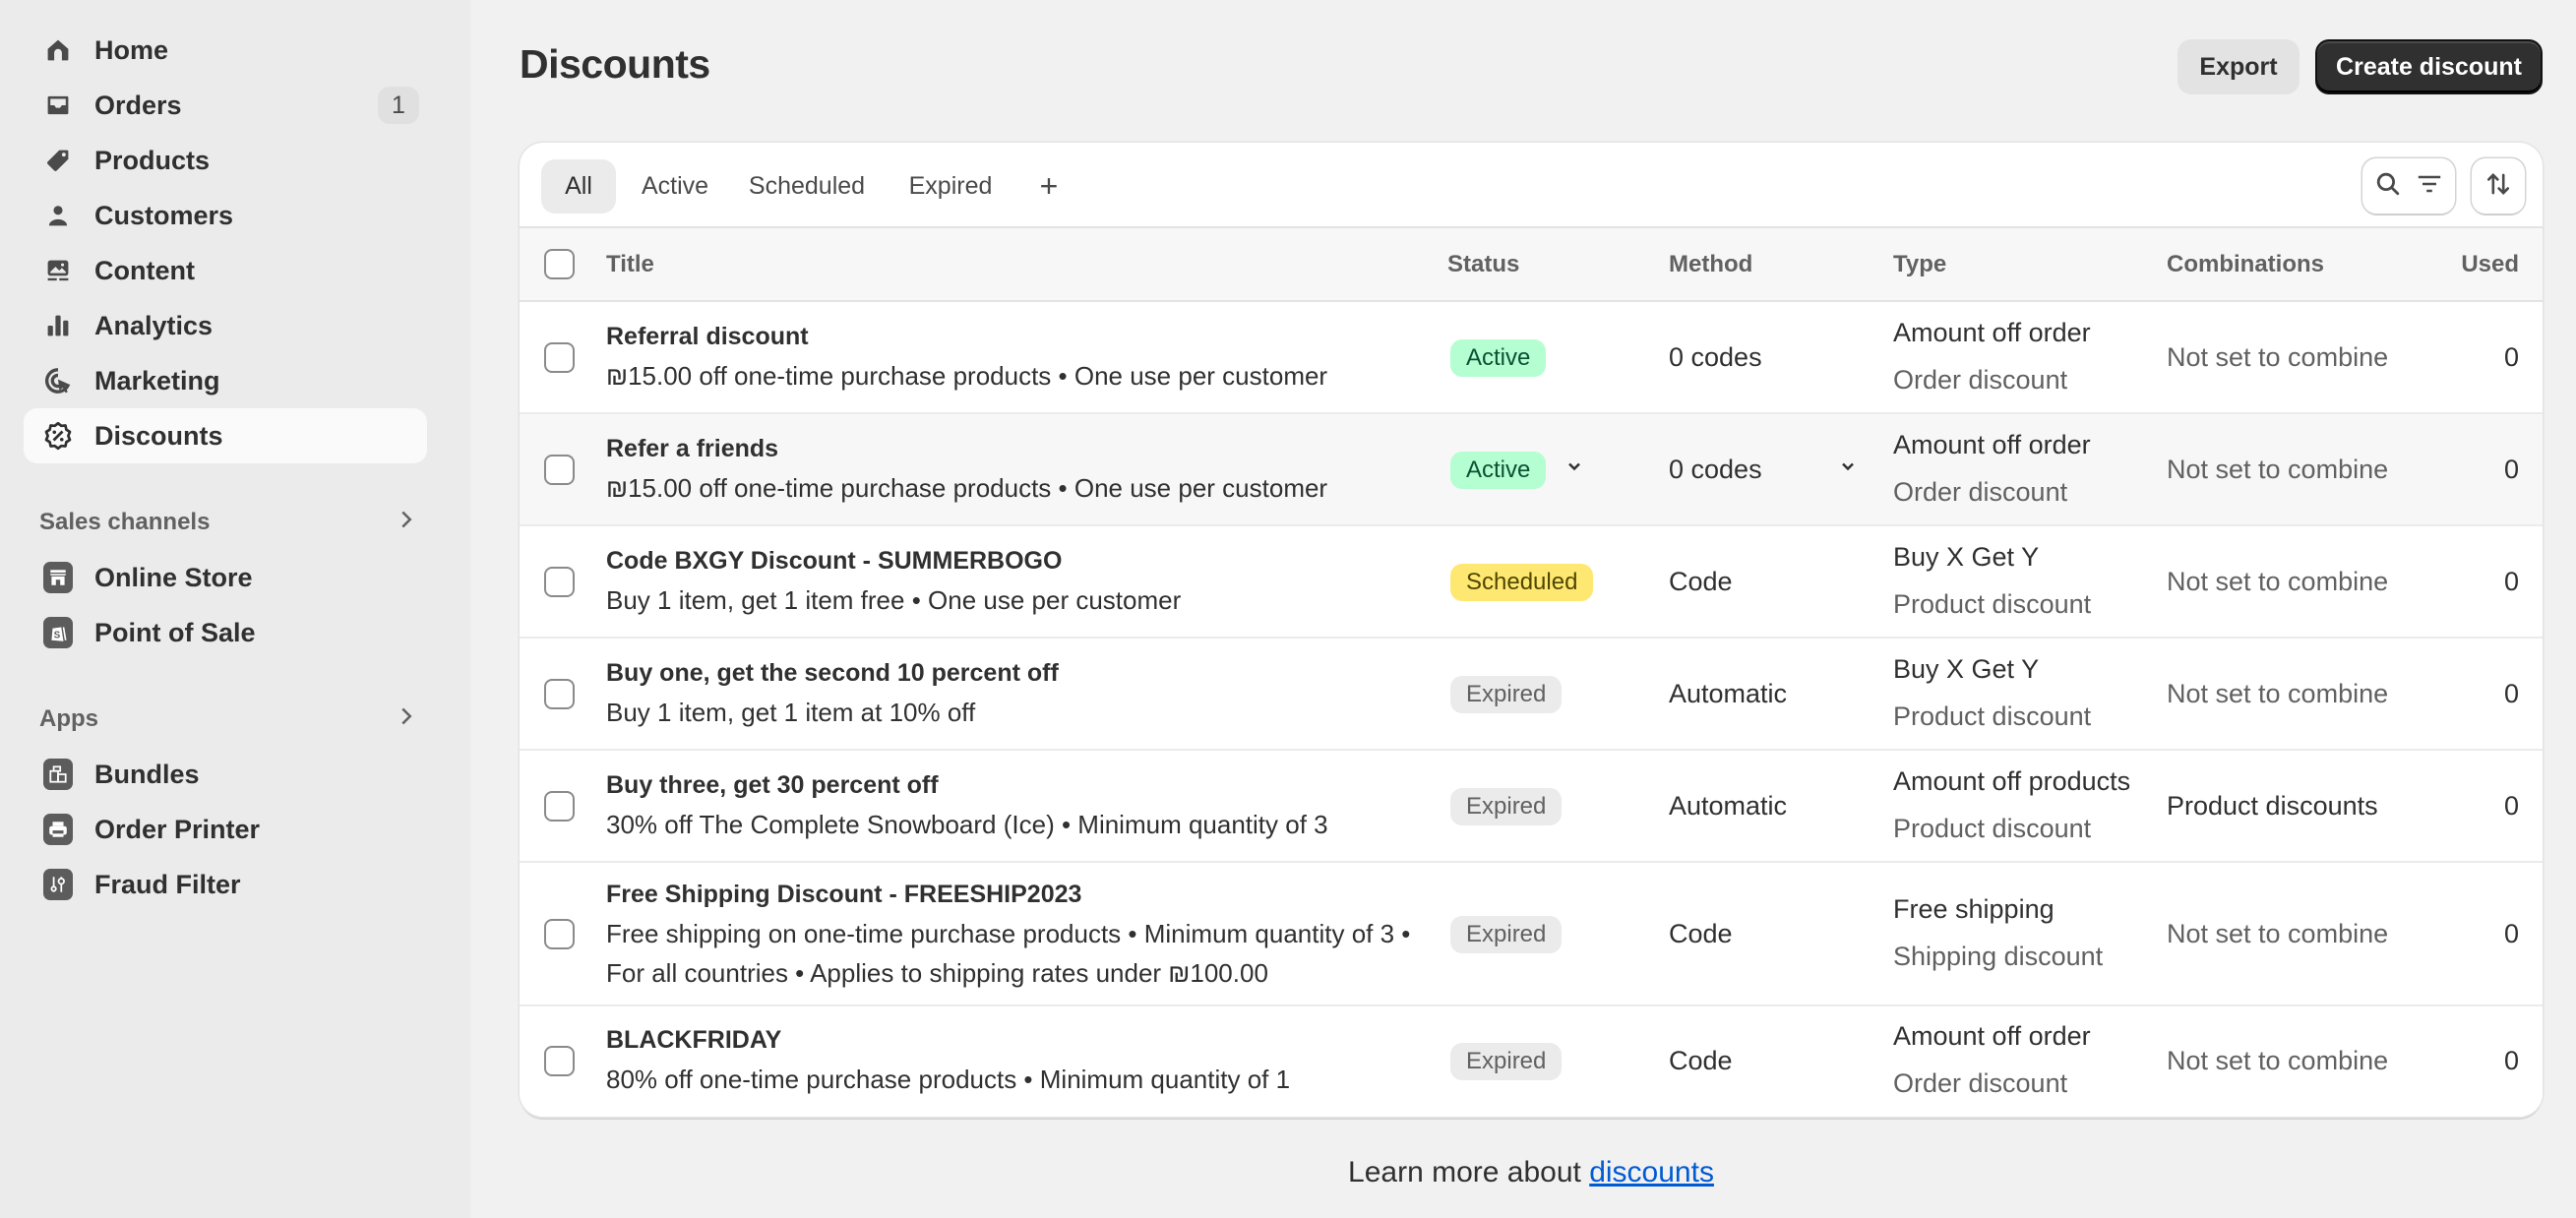  Describe the element at coordinates (950, 186) in the screenshot. I see `tab-expired: Expired` at that location.